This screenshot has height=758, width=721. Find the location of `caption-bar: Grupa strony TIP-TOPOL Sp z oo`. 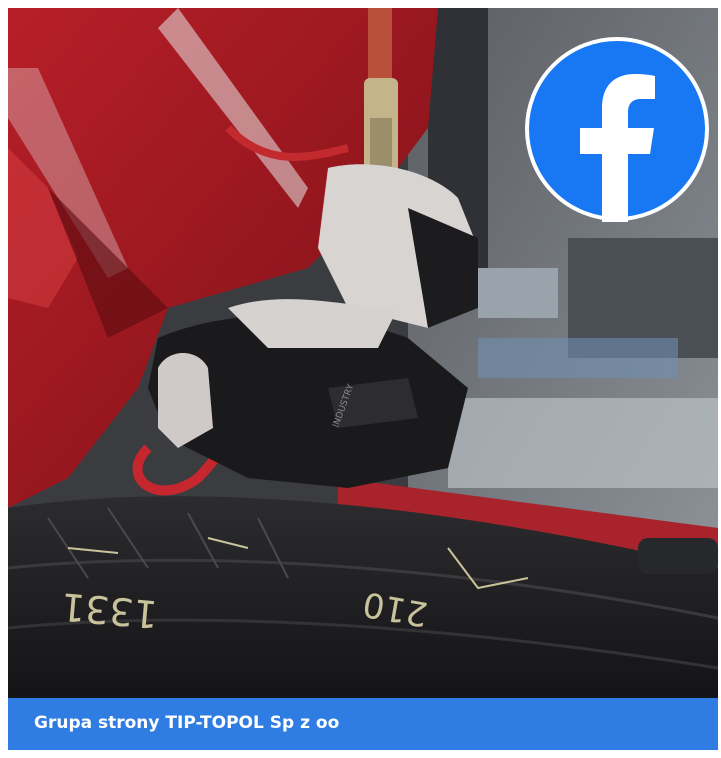

caption-bar: Grupa strony TIP-TOPOL Sp z oo is located at coordinates (363, 724).